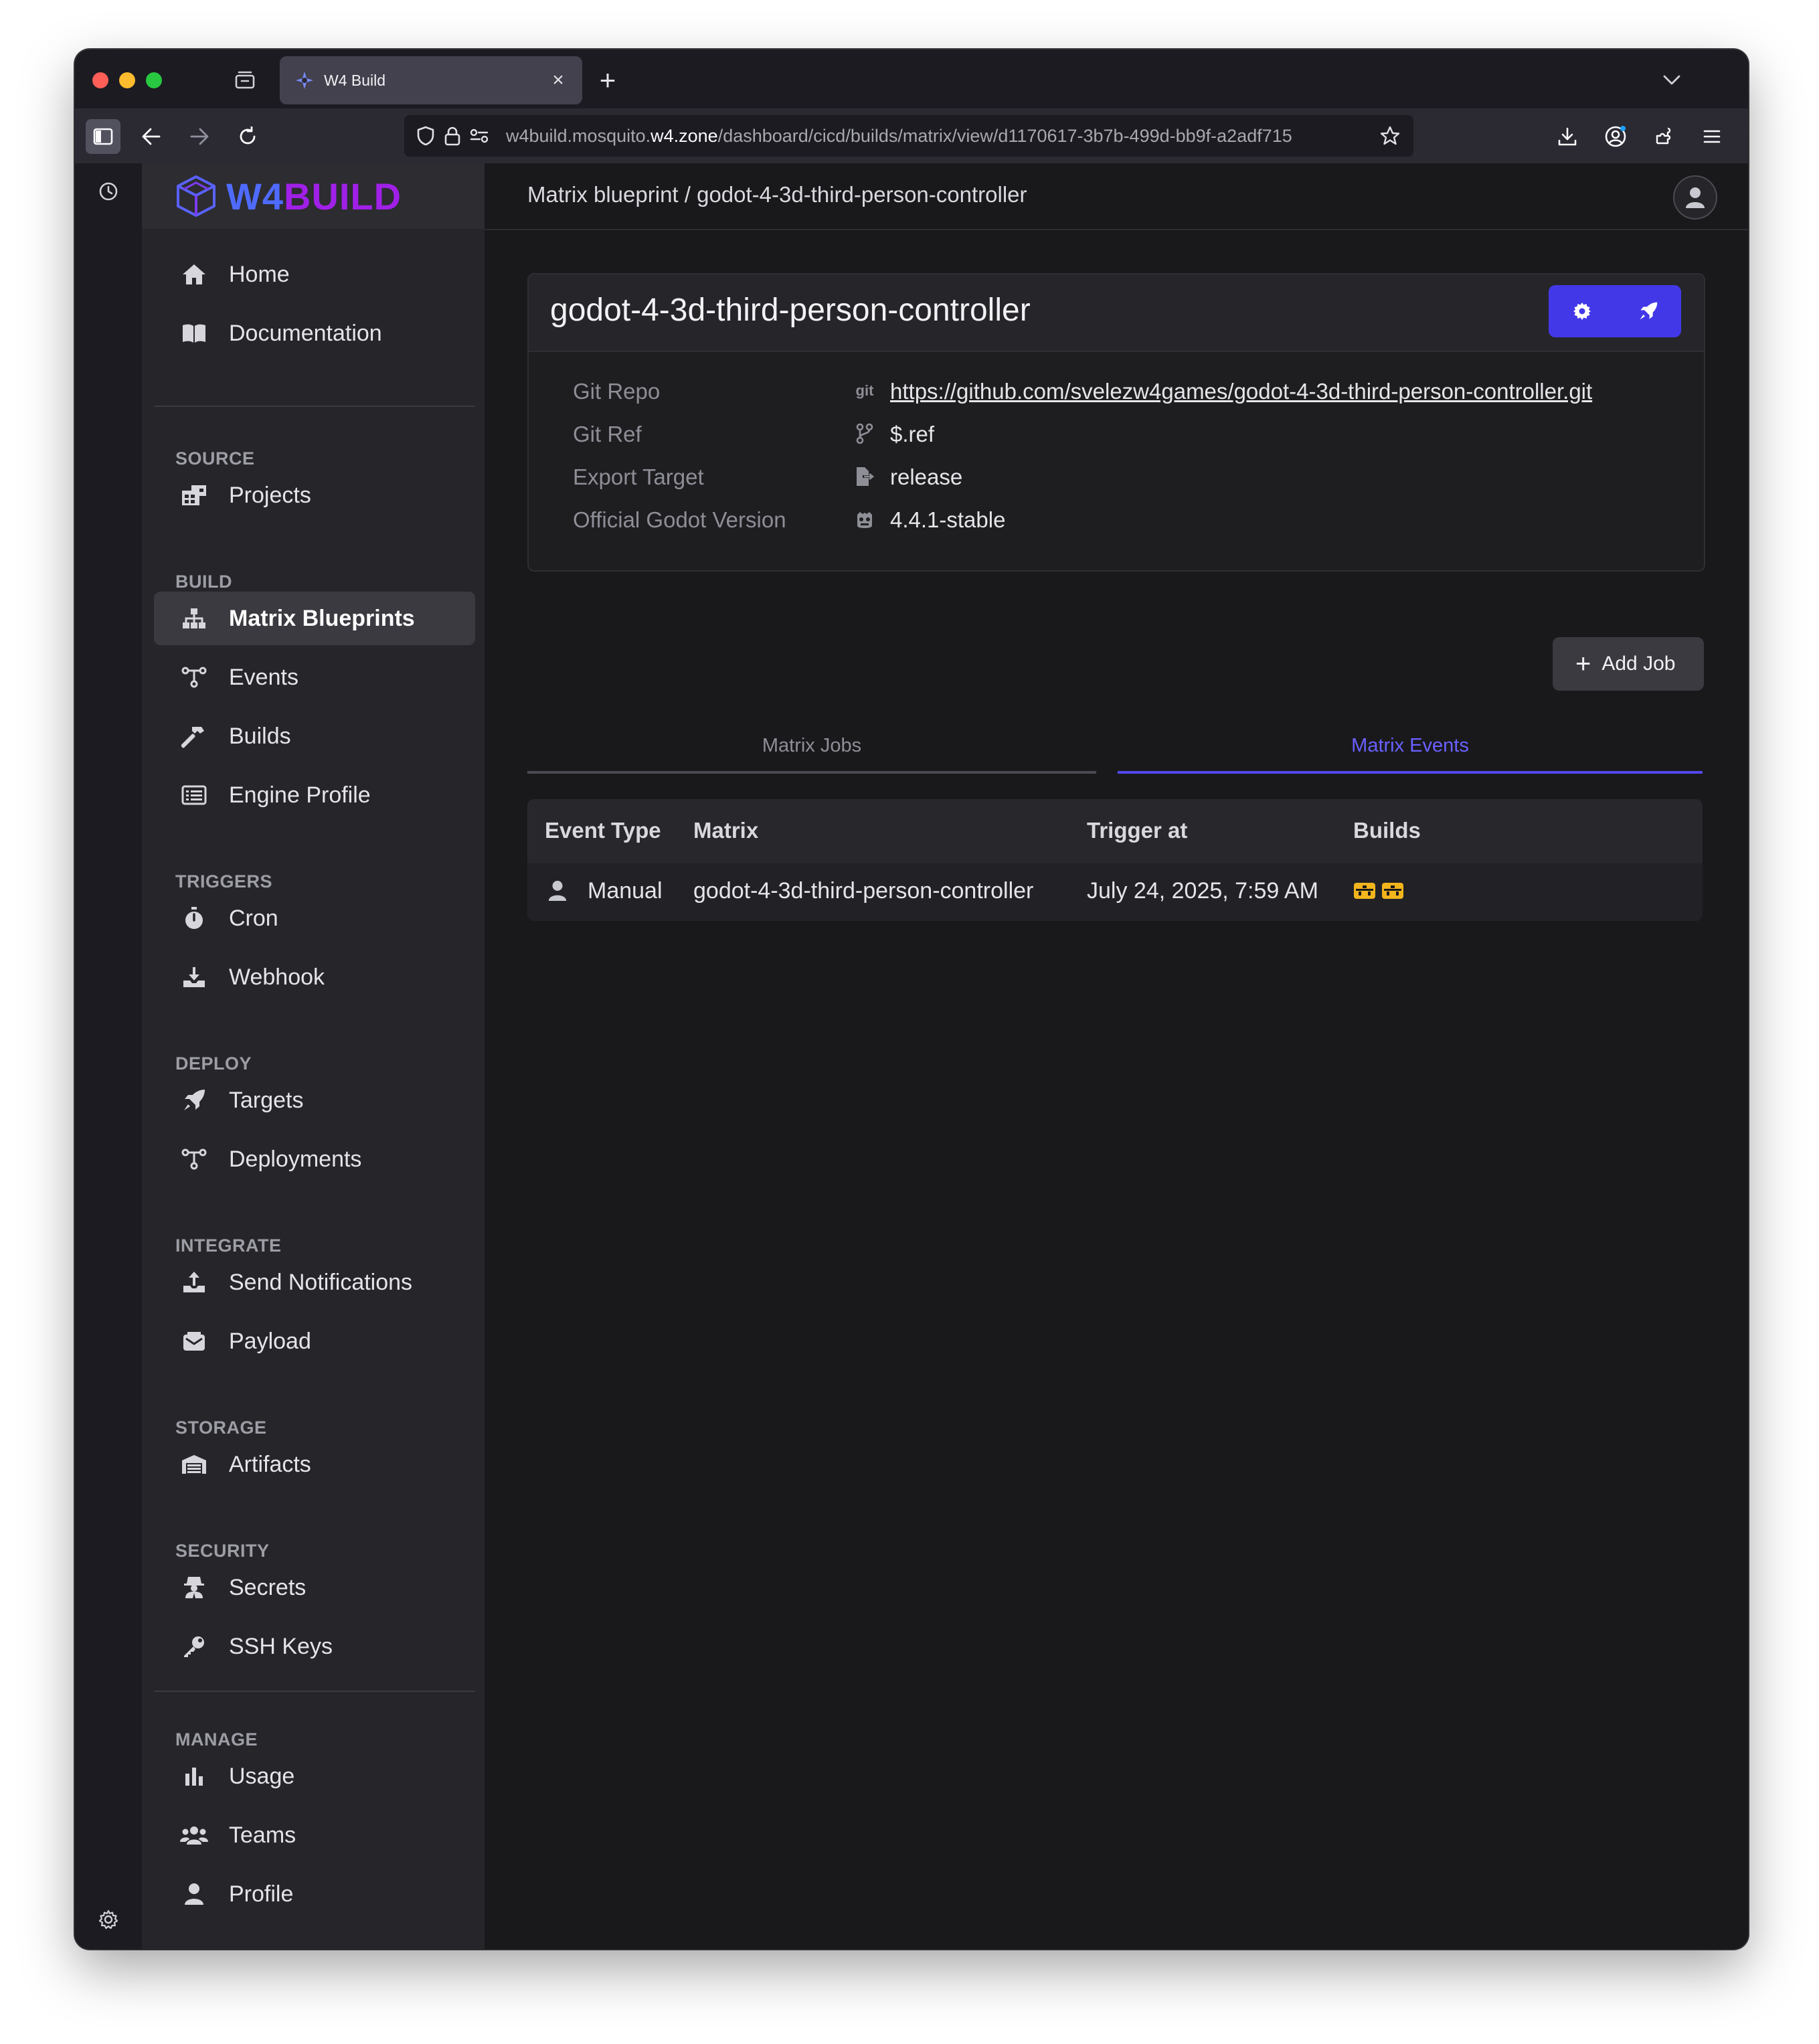 The width and height of the screenshot is (1819, 2044). Describe the element at coordinates (1712, 136) in the screenshot. I see `menu-icon` at that location.